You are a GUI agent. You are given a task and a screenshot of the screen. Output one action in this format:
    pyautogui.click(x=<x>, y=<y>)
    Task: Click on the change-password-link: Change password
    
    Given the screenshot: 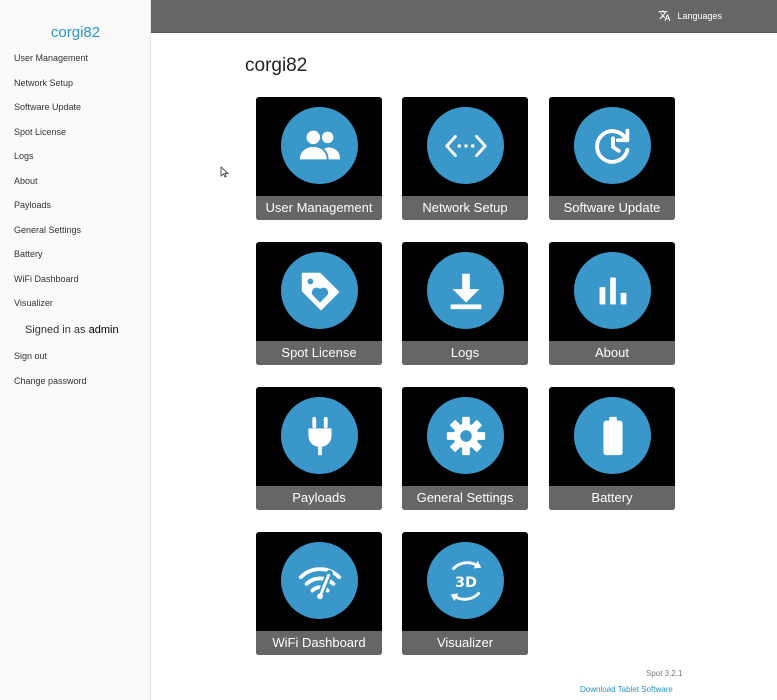 What is the action you would take?
    pyautogui.click(x=75, y=385)
    